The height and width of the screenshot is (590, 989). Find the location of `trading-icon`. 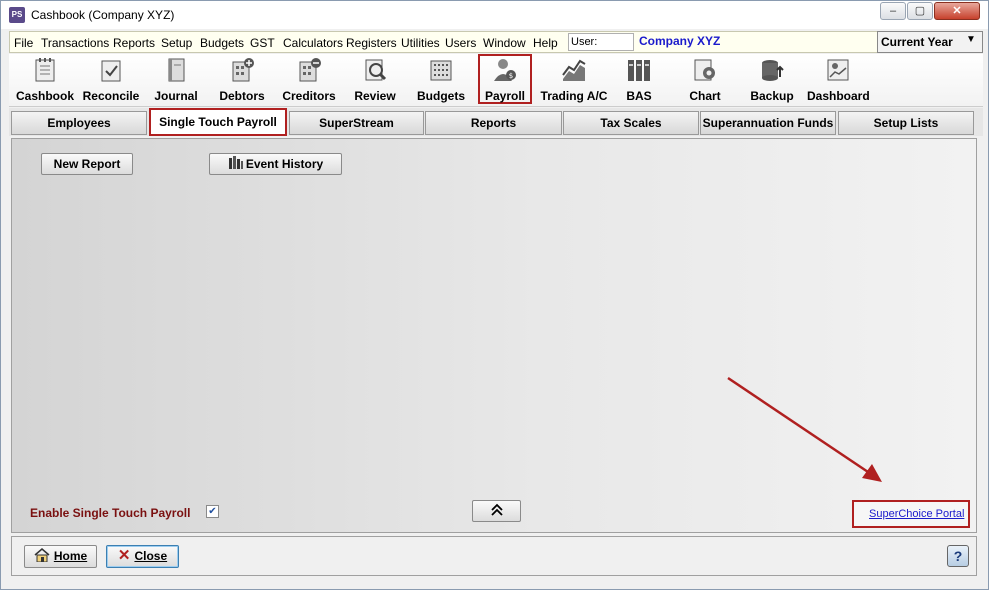

trading-icon is located at coordinates (574, 70).